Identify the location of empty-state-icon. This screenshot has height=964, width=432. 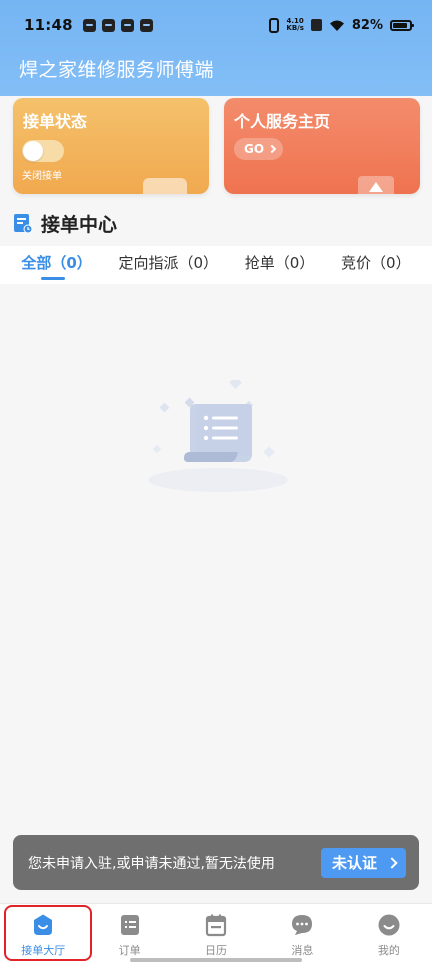
(218, 436).